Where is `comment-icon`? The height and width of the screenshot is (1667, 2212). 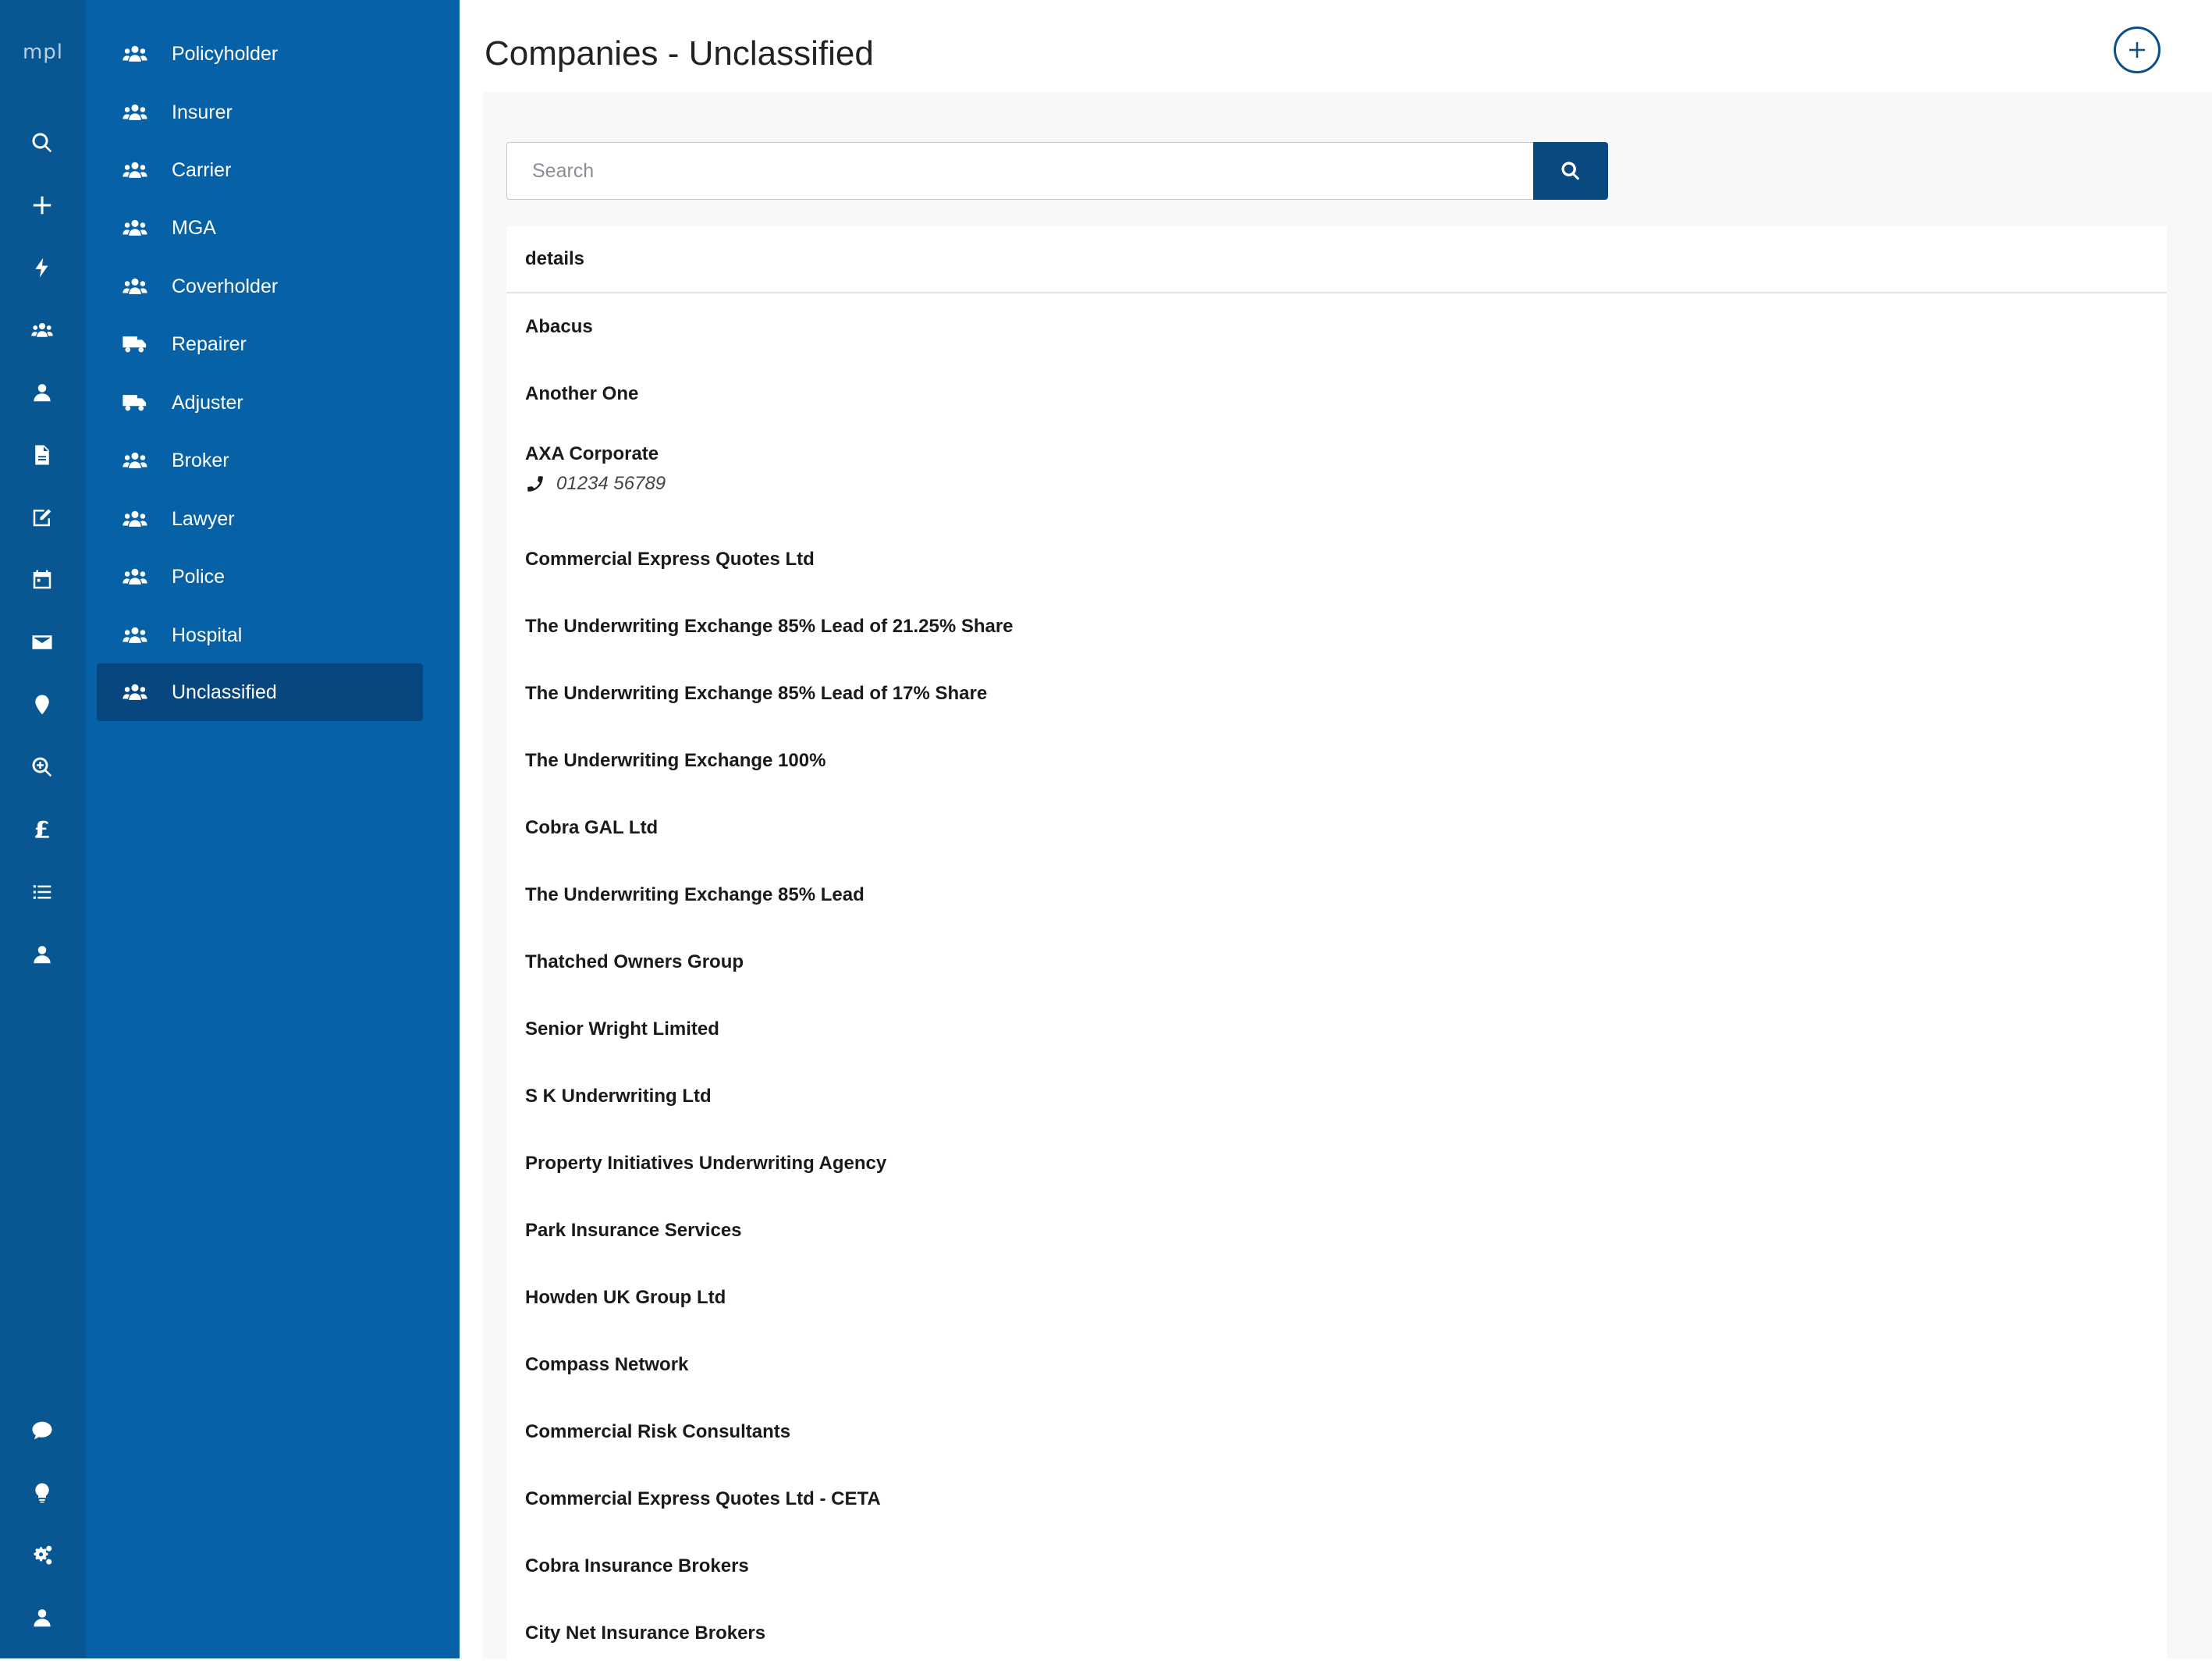
comment-icon is located at coordinates (42, 1430).